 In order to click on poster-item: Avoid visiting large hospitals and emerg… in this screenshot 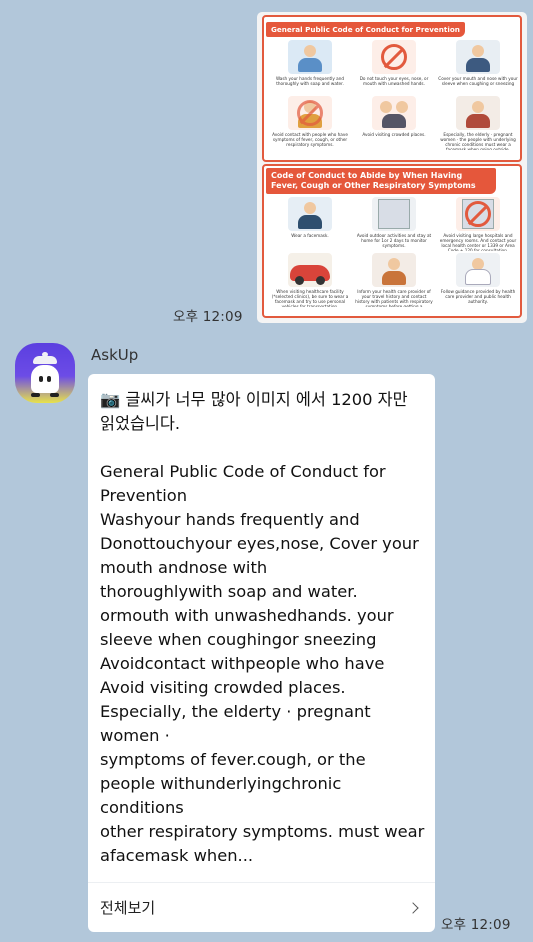, I will do `click(478, 224)`.